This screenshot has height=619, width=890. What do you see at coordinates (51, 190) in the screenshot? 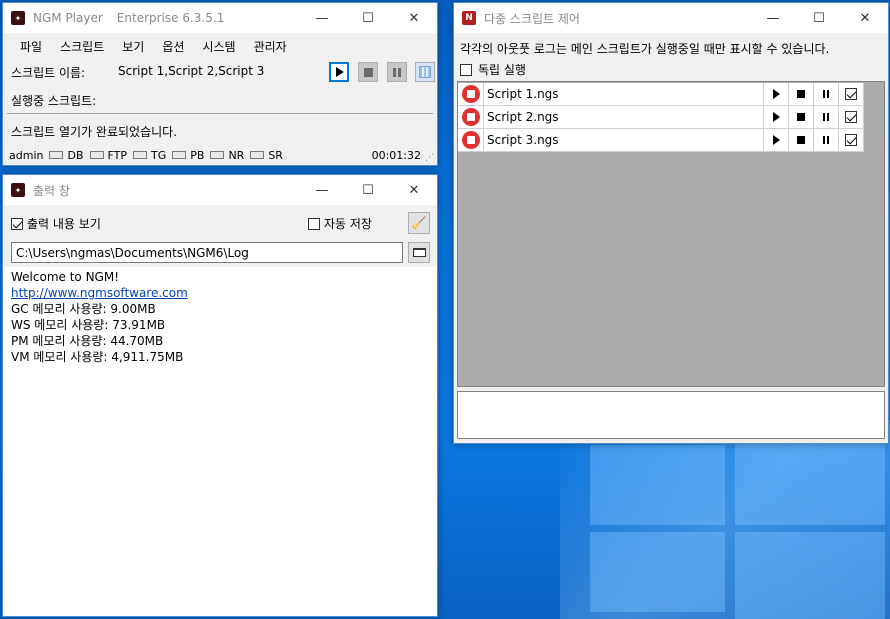
I see `output-title: 출력 창` at bounding box center [51, 190].